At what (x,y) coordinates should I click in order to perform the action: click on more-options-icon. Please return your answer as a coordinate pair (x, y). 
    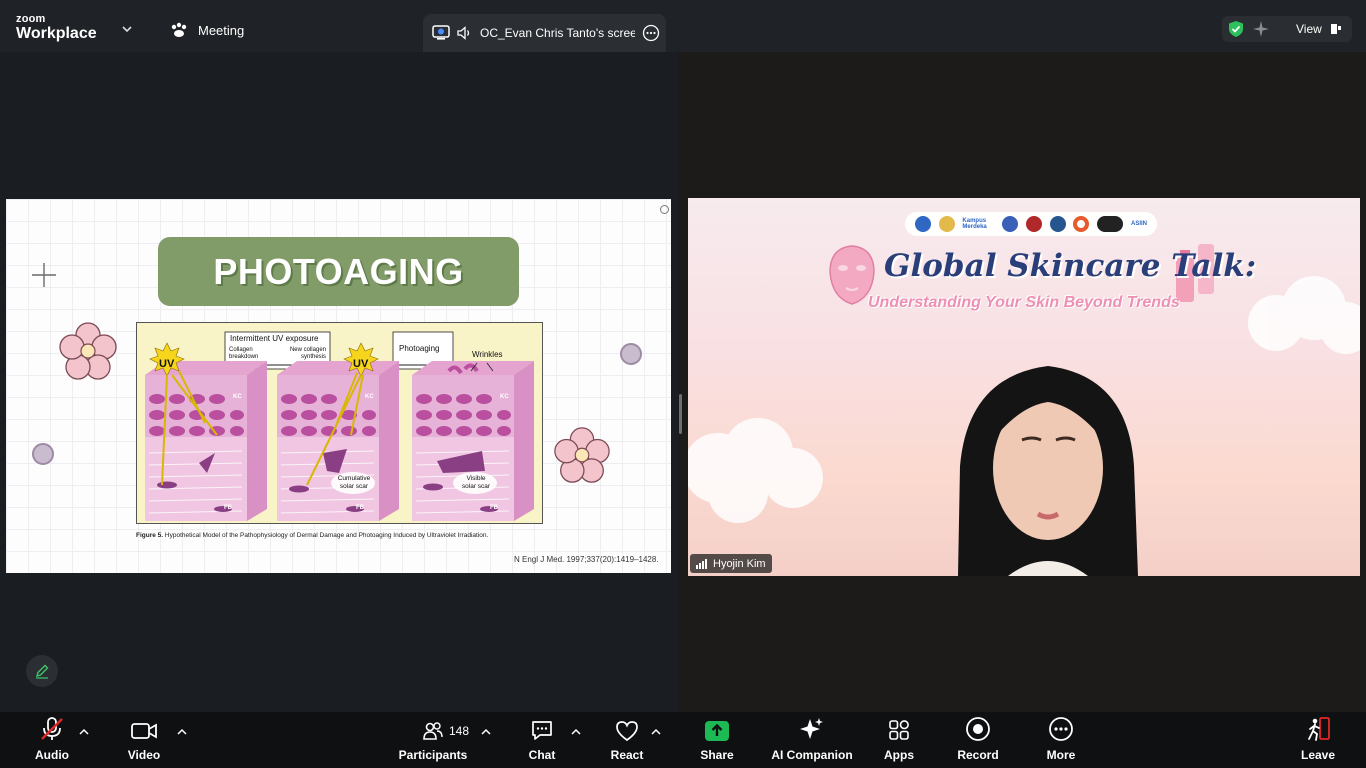
    Looking at the image, I should click on (651, 33).